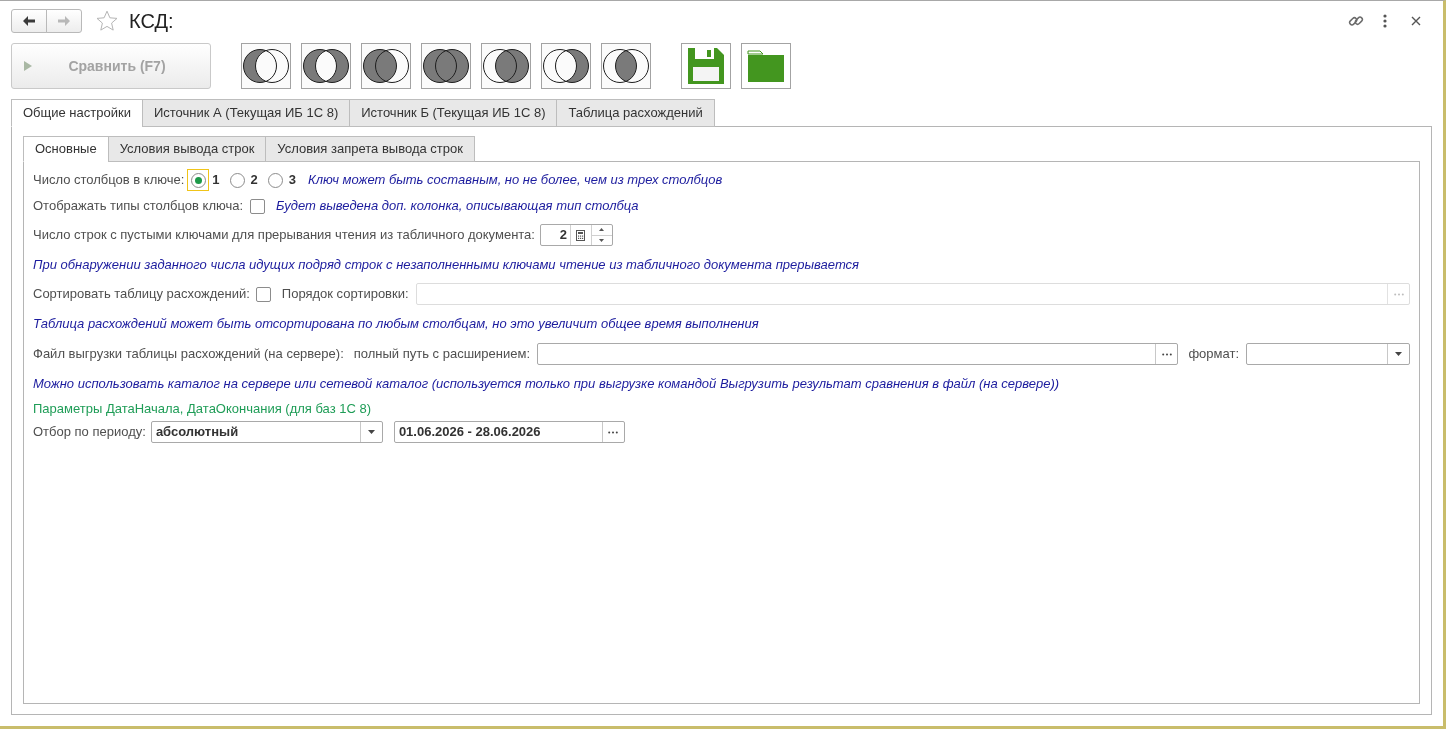  What do you see at coordinates (64, 21) in the screenshot?
I see `arrow-right-icon` at bounding box center [64, 21].